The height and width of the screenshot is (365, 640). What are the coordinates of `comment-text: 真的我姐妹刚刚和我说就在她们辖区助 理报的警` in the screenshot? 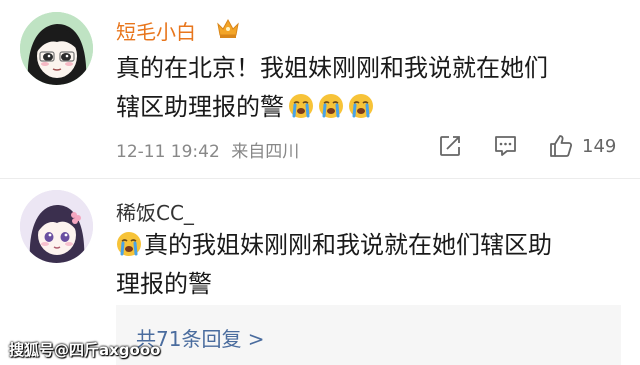 It's located at (334, 264).